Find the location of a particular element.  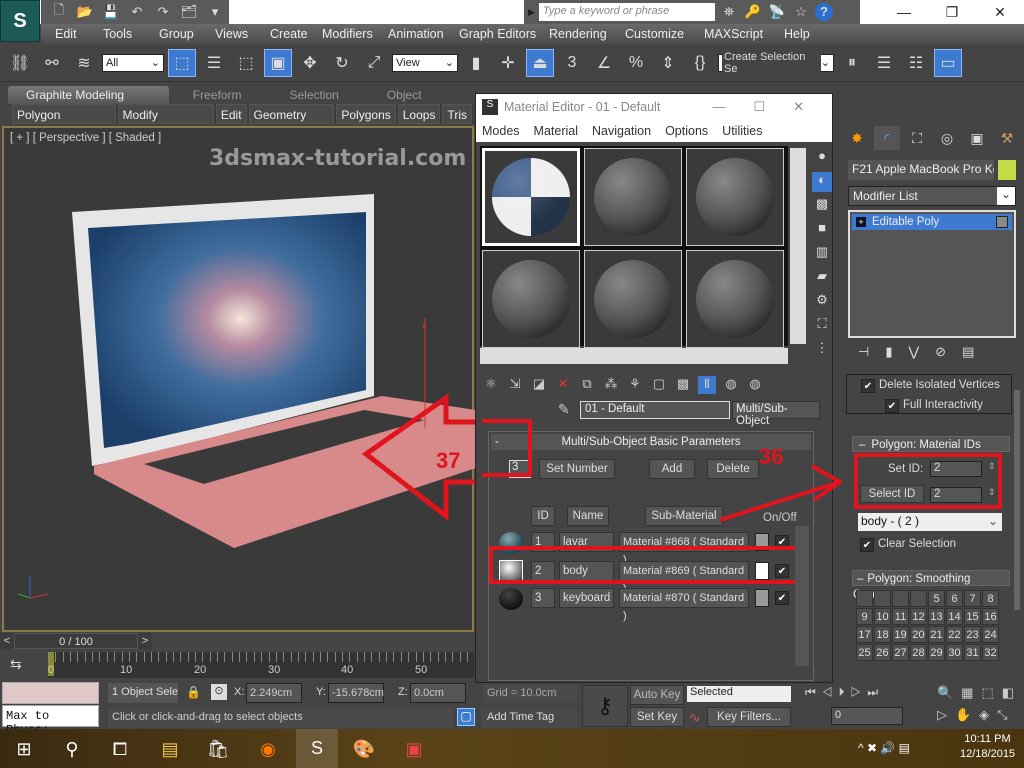

utilities-tab-icon: ⚒ is located at coordinates (1007, 138).